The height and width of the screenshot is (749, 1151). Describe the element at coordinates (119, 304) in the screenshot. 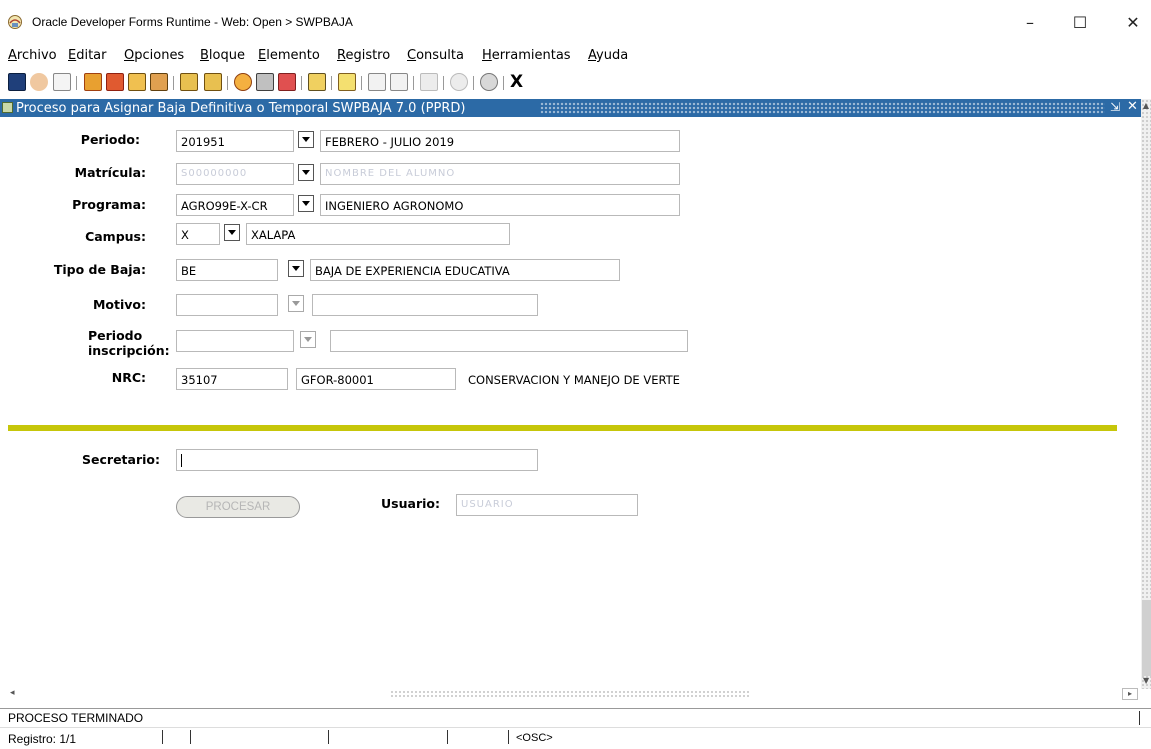

I see `motivo-label: Motivo:` at that location.